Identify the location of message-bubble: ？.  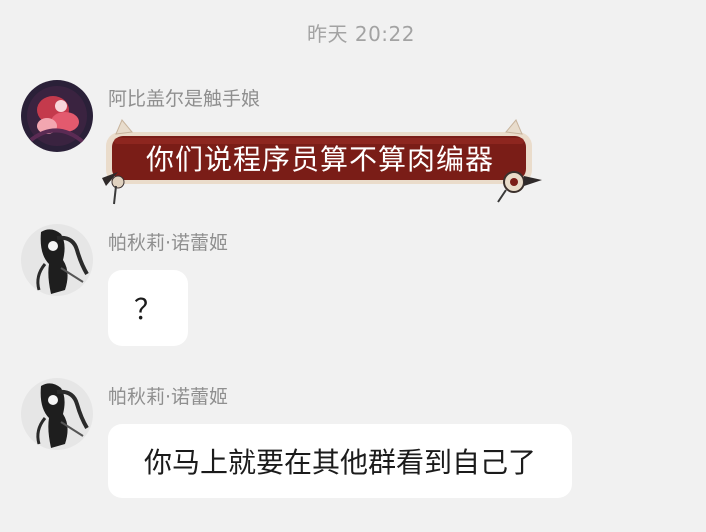
(148, 308).